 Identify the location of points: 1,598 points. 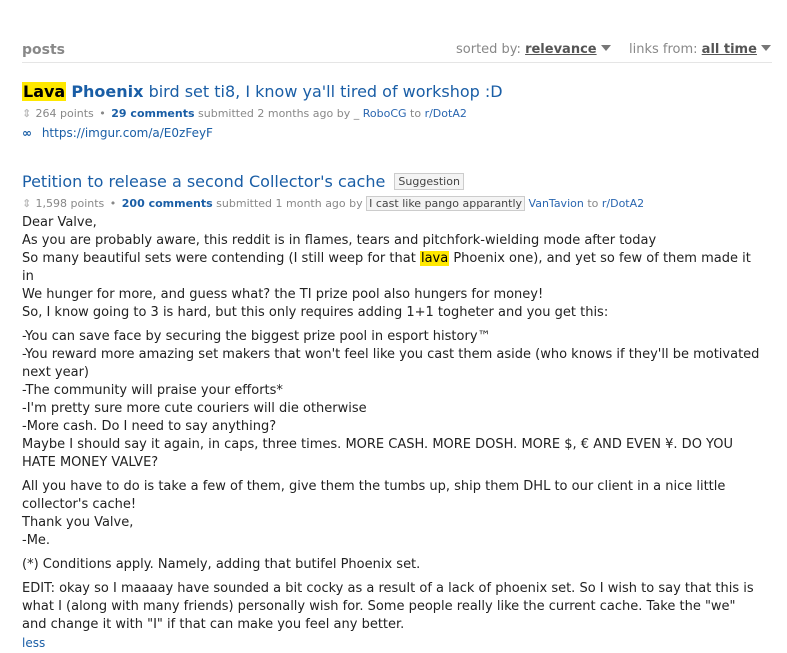
(70, 203).